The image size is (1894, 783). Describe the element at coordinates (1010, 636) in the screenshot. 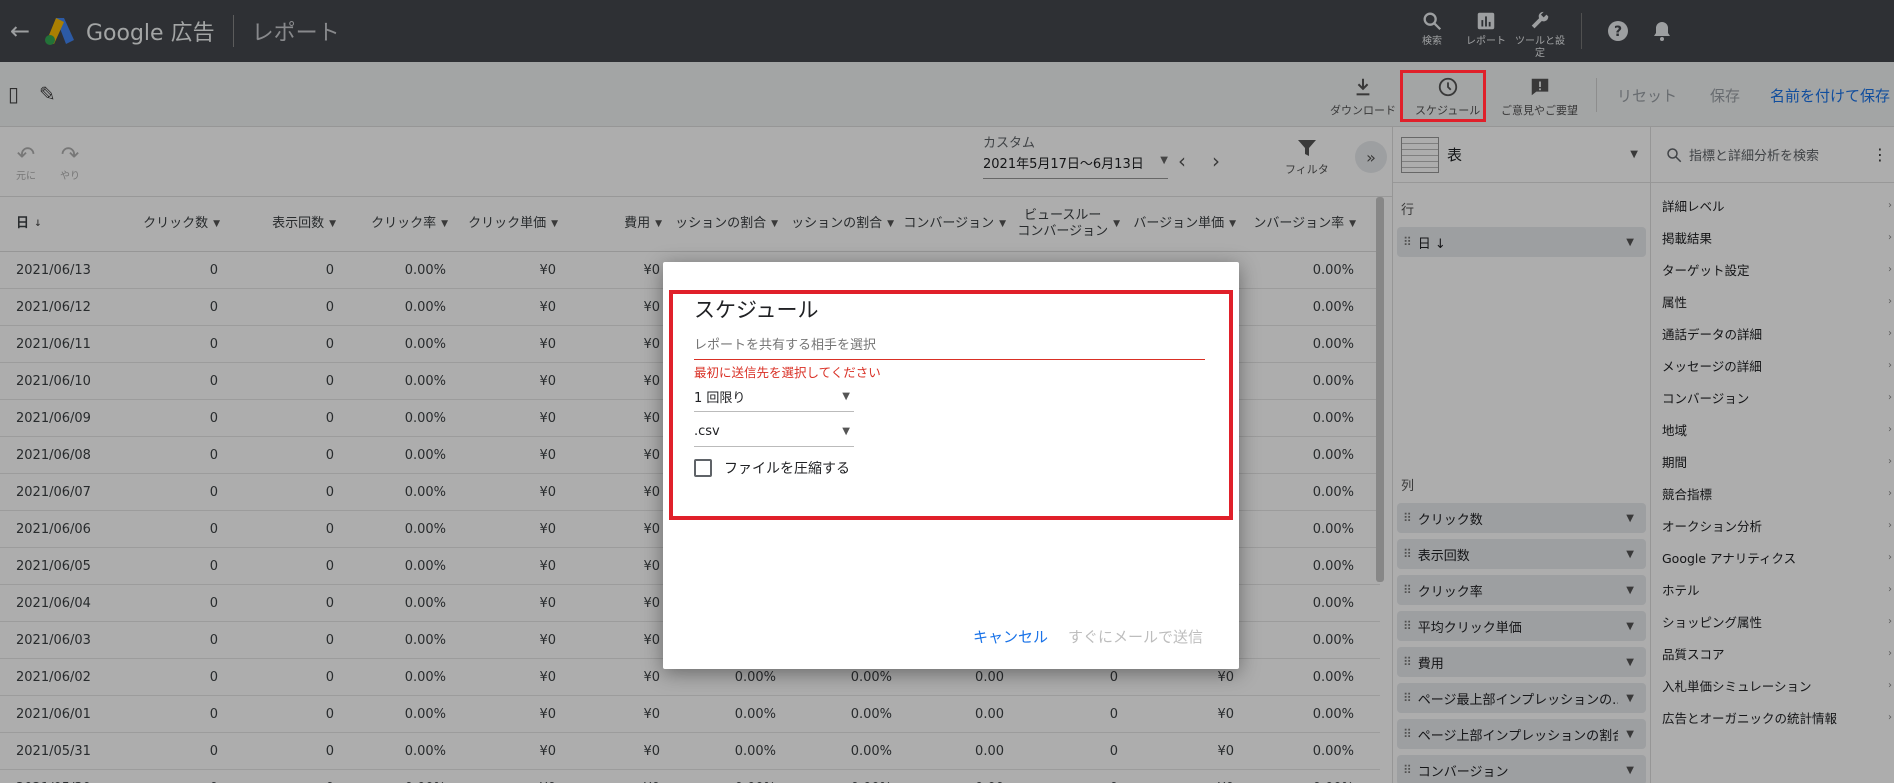

I see `cancel-button: キャンセル` at that location.